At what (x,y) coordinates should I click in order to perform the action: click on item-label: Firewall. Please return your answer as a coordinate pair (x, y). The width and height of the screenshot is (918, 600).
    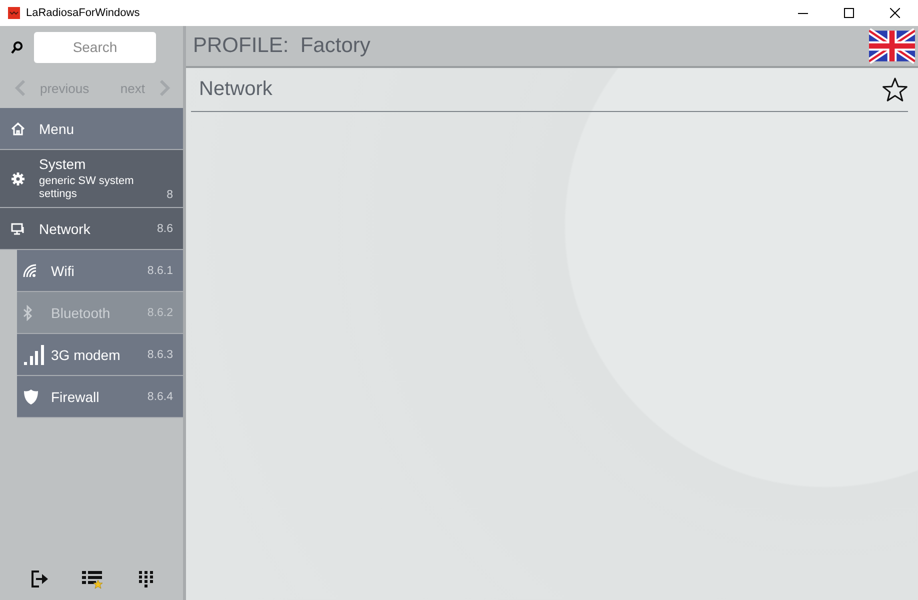
    Looking at the image, I should click on (75, 396).